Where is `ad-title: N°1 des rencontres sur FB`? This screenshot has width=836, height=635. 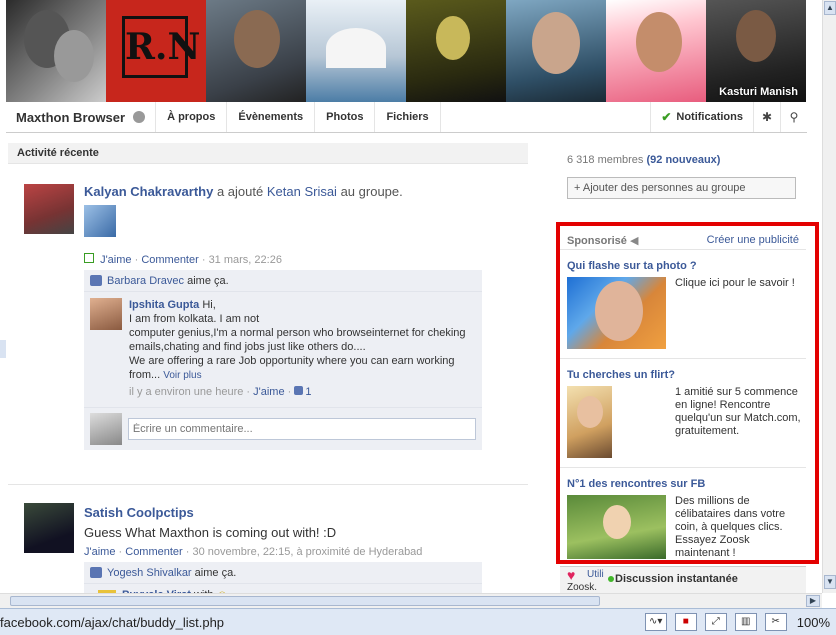 ad-title: N°1 des rencontres sur FB is located at coordinates (683, 484).